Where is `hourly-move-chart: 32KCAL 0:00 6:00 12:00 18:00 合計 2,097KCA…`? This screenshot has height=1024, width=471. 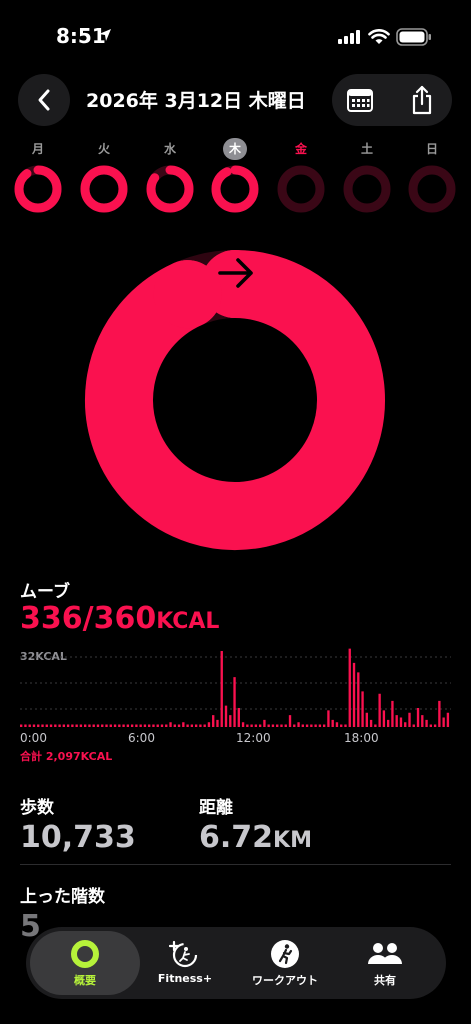
hourly-move-chart: 32KCAL 0:00 6:00 12:00 18:00 合計 2,097KCA… is located at coordinates (235, 705).